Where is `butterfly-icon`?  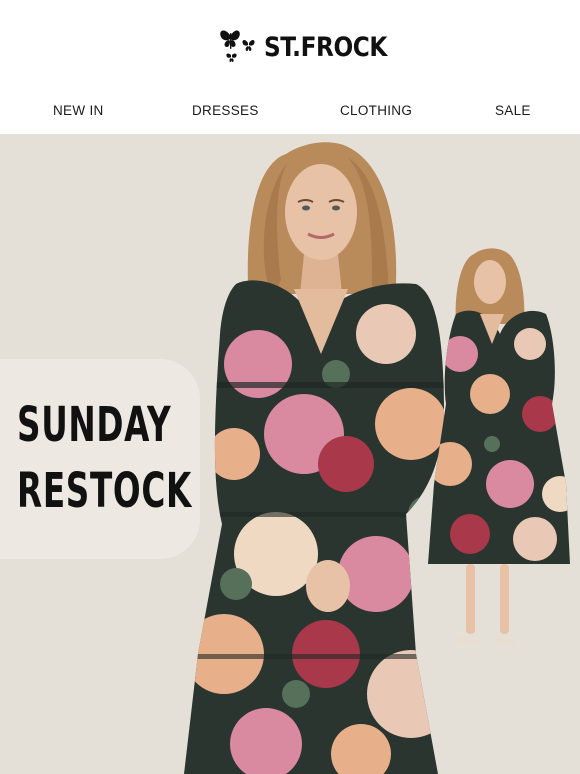 butterfly-icon is located at coordinates (237, 46).